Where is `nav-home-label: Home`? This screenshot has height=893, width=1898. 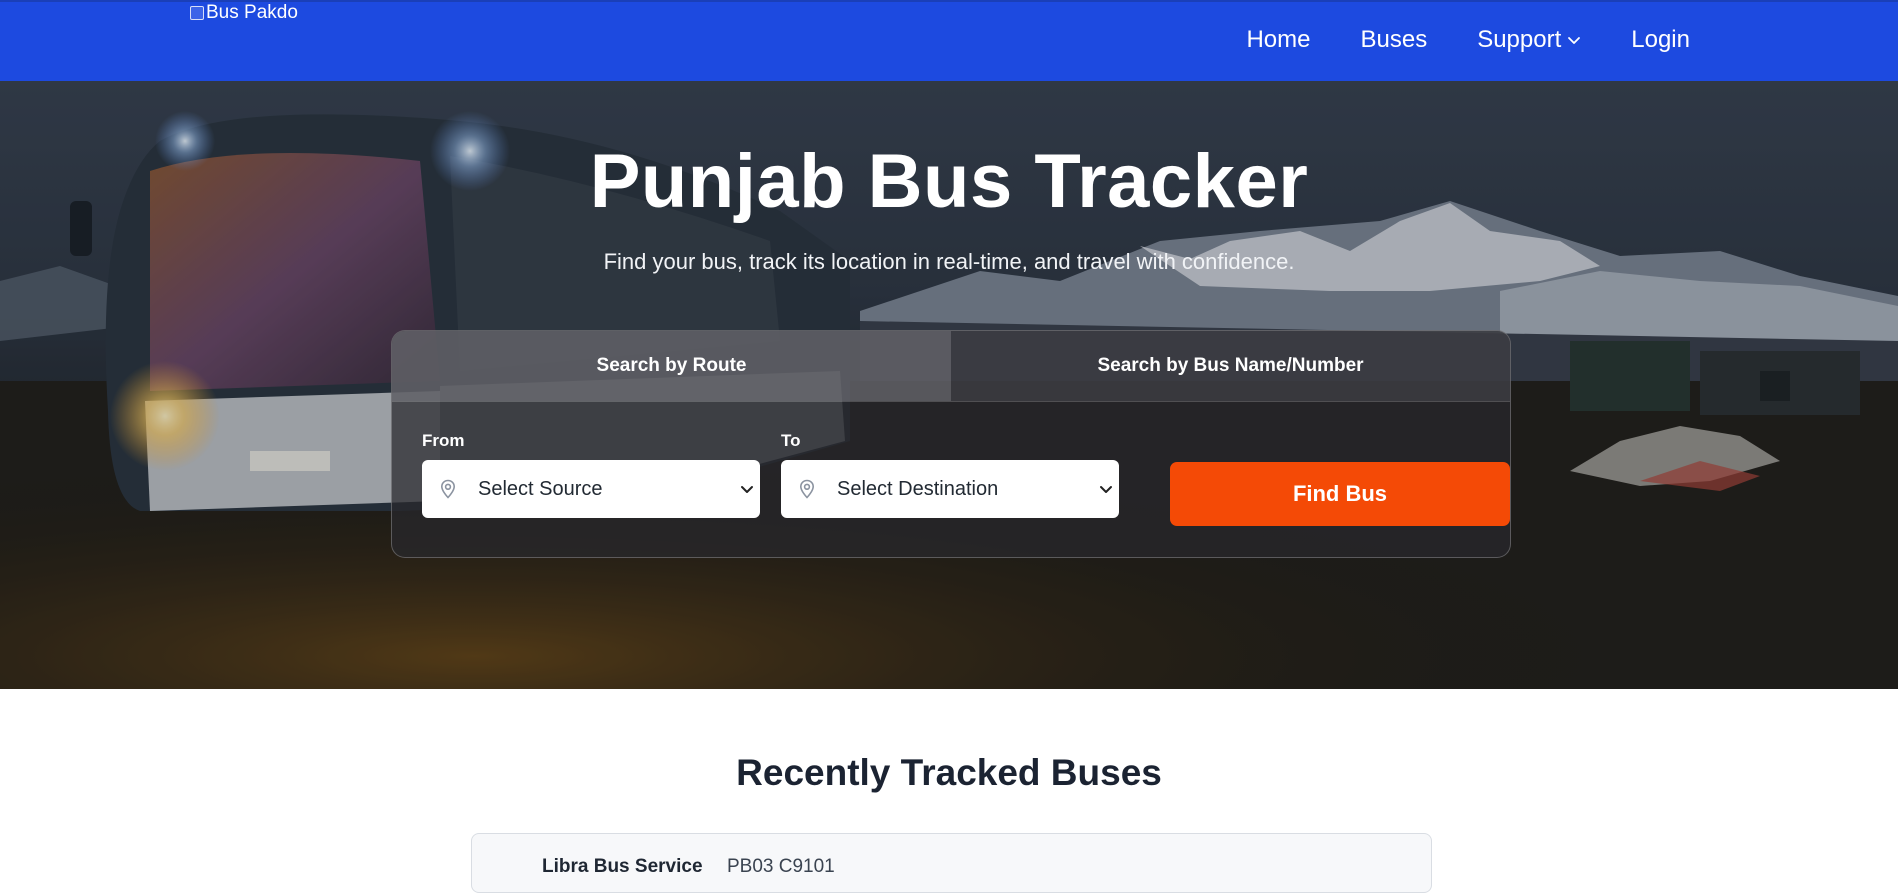 nav-home-label: Home is located at coordinates (1278, 39).